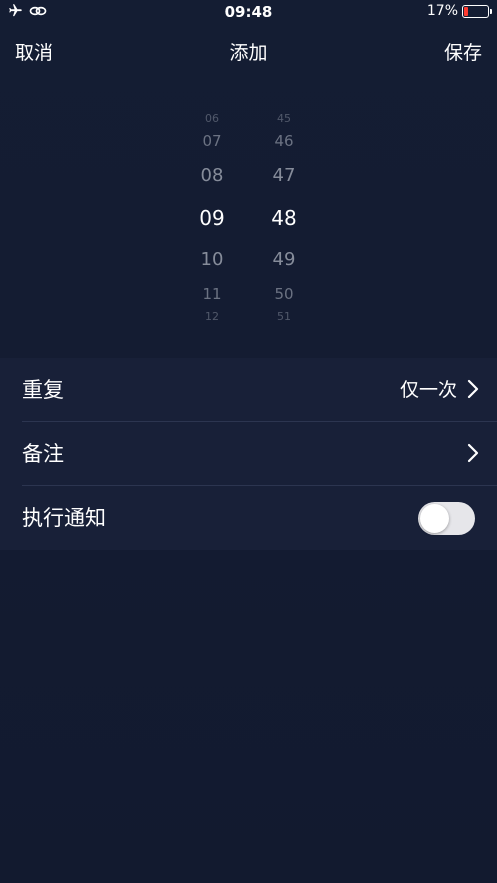  Describe the element at coordinates (477, 11) in the screenshot. I see `battery-icon` at that location.